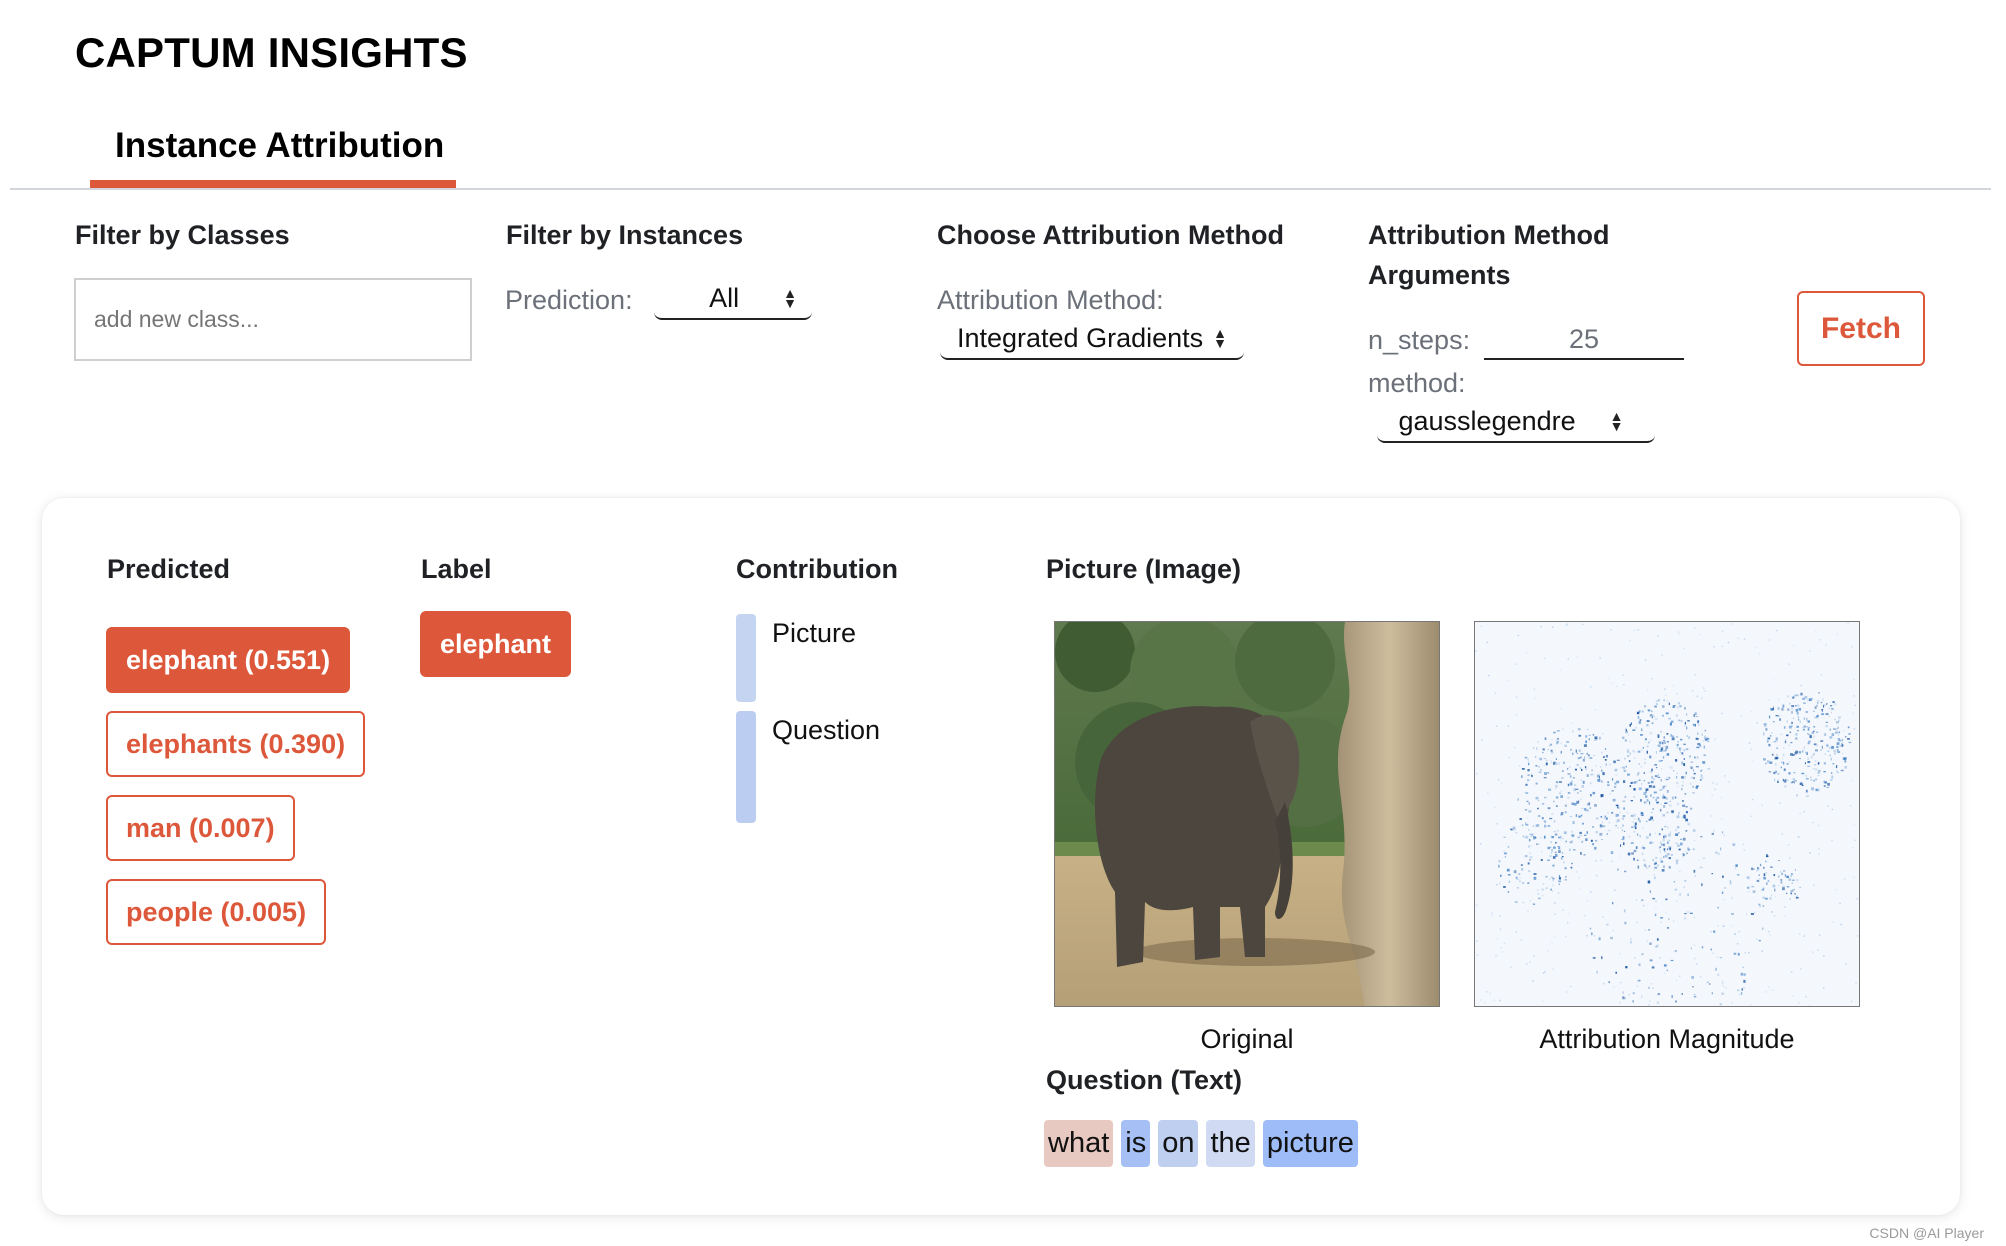 This screenshot has width=2006, height=1246. I want to click on attribution-caption: Attribution Magnitude, so click(1667, 1039).